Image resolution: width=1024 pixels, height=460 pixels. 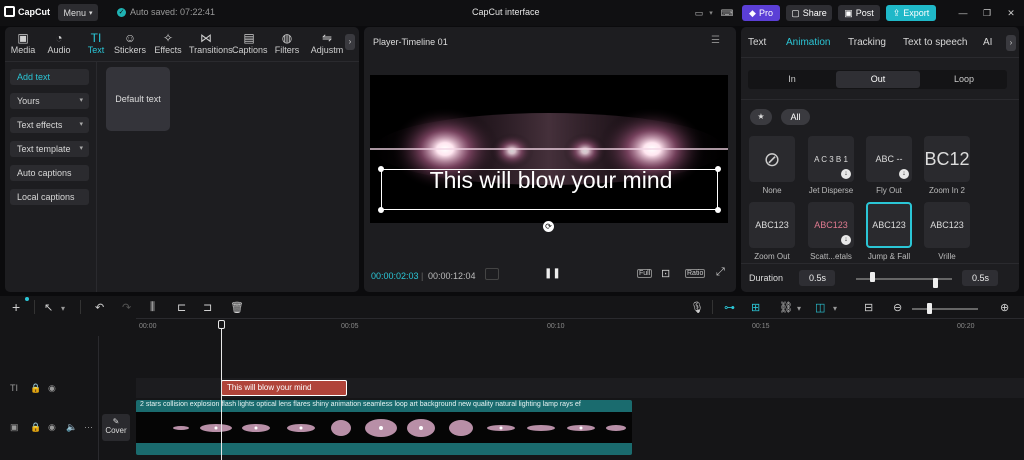 I want to click on playhead-handle, so click(x=221, y=324).